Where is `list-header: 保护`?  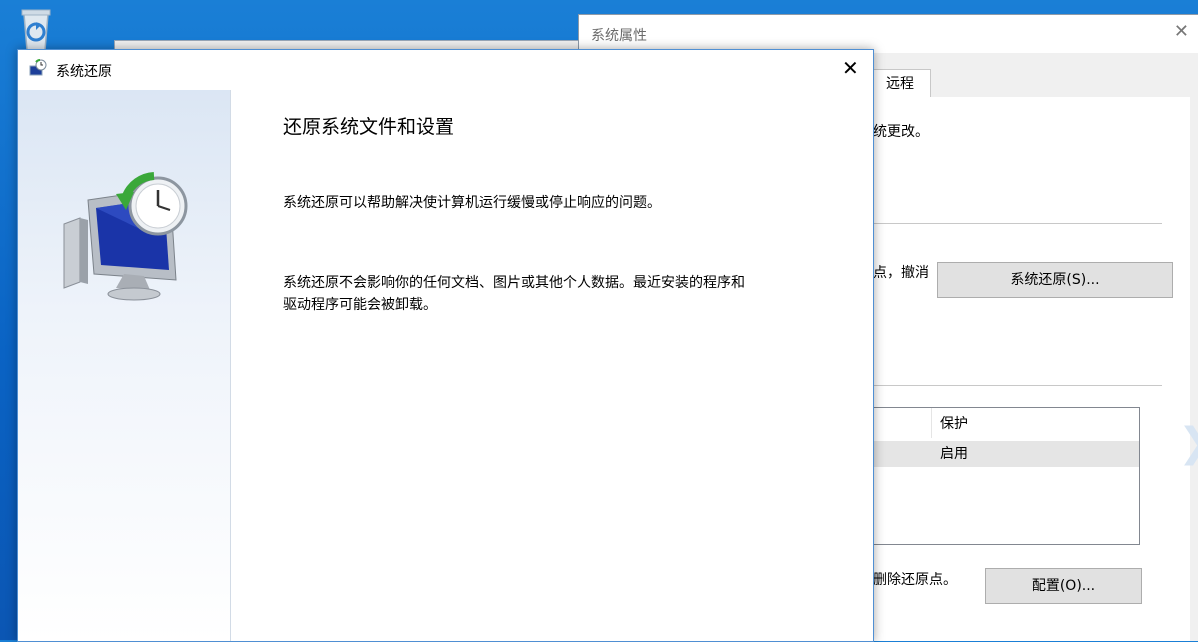
list-header: 保护 is located at coordinates (1006, 424).